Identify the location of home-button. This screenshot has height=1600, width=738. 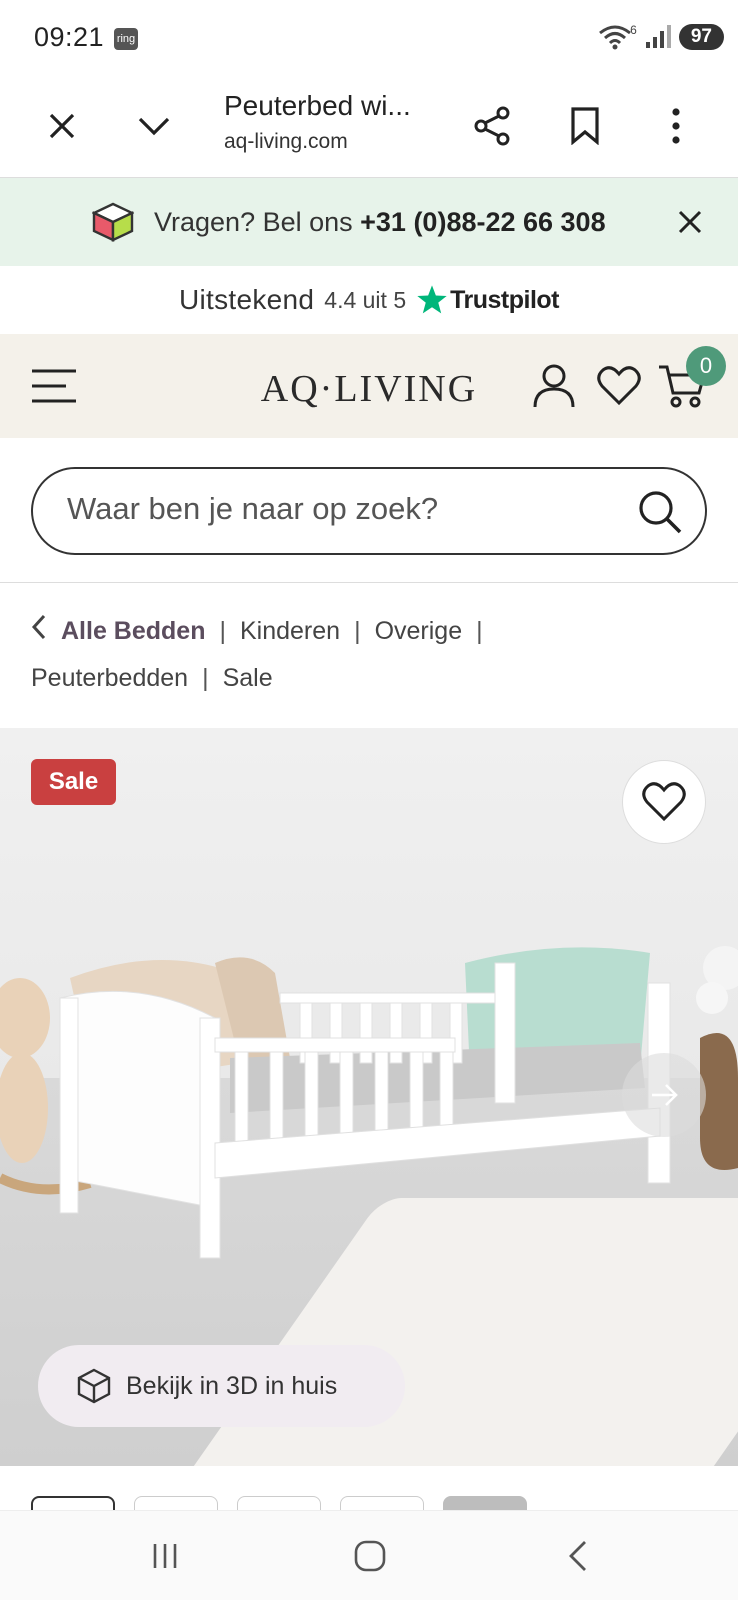
(370, 1556).